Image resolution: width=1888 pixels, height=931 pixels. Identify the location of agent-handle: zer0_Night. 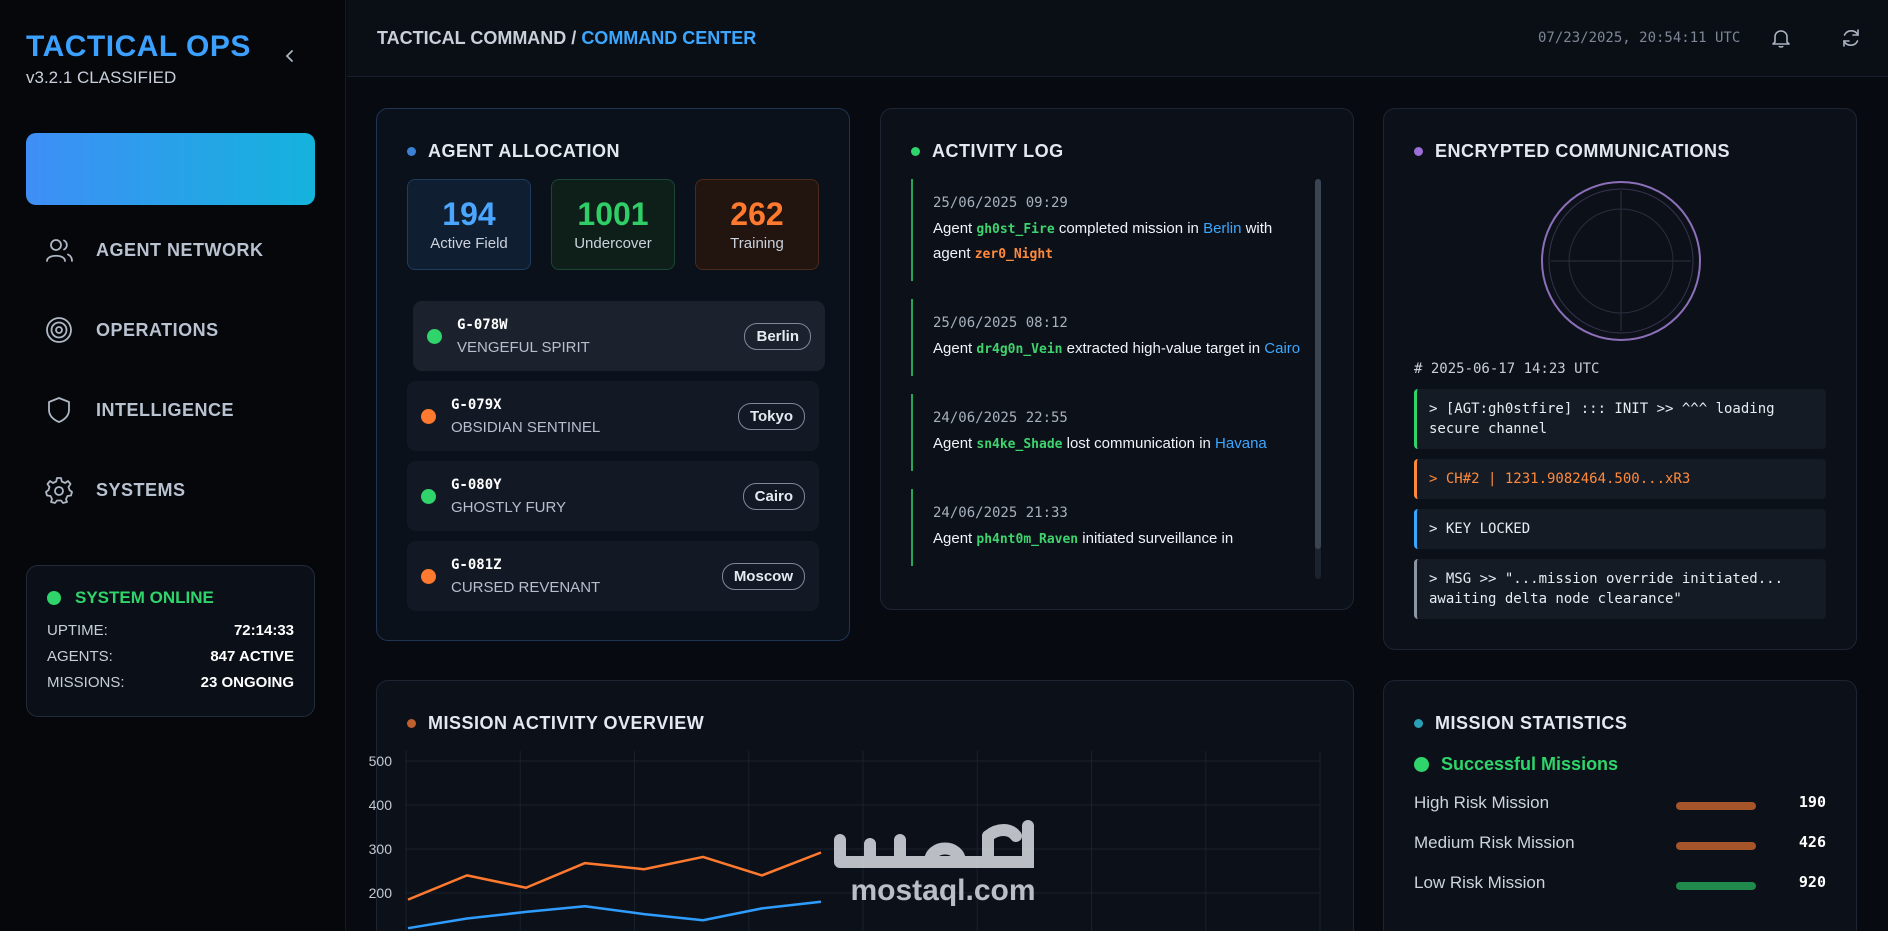
(1013, 254).